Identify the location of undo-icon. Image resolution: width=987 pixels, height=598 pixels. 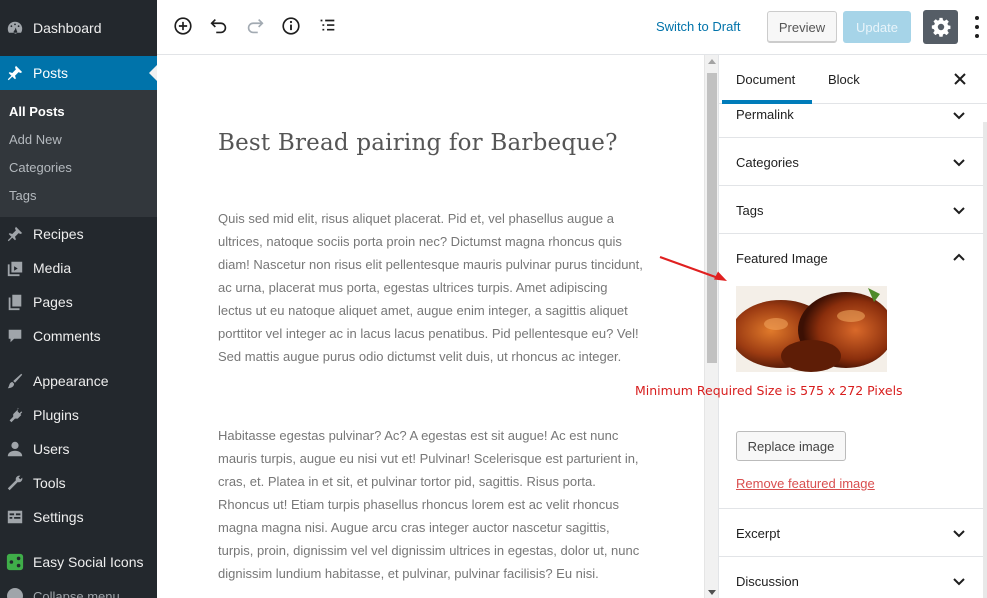
(219, 26).